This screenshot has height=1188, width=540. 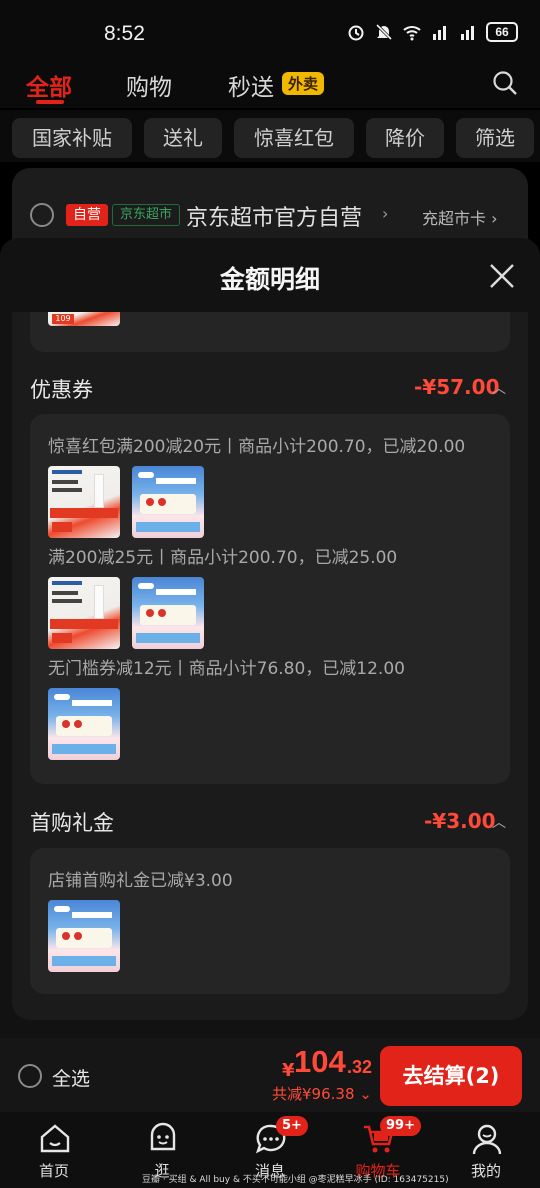 I want to click on takeout-badge: 外卖, so click(x=303, y=83).